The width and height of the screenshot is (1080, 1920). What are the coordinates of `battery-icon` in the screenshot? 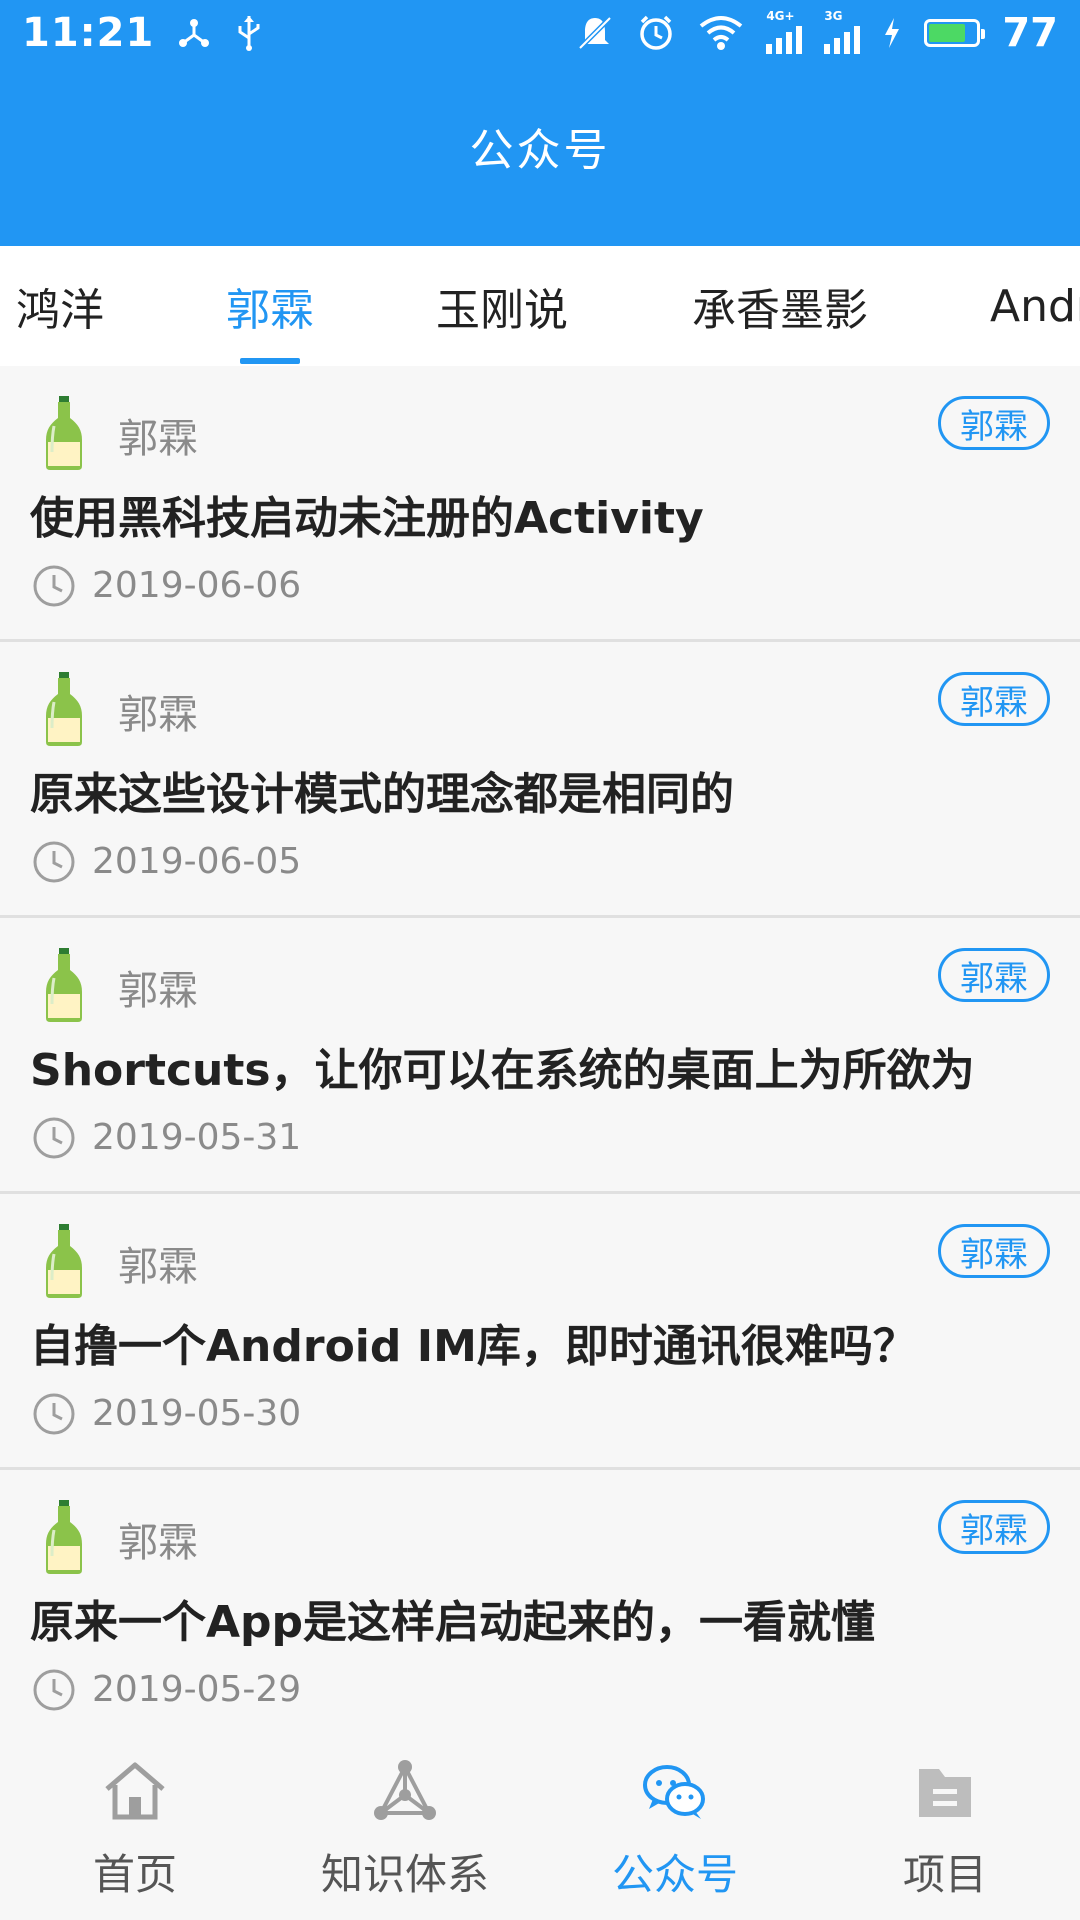 It's located at (955, 33).